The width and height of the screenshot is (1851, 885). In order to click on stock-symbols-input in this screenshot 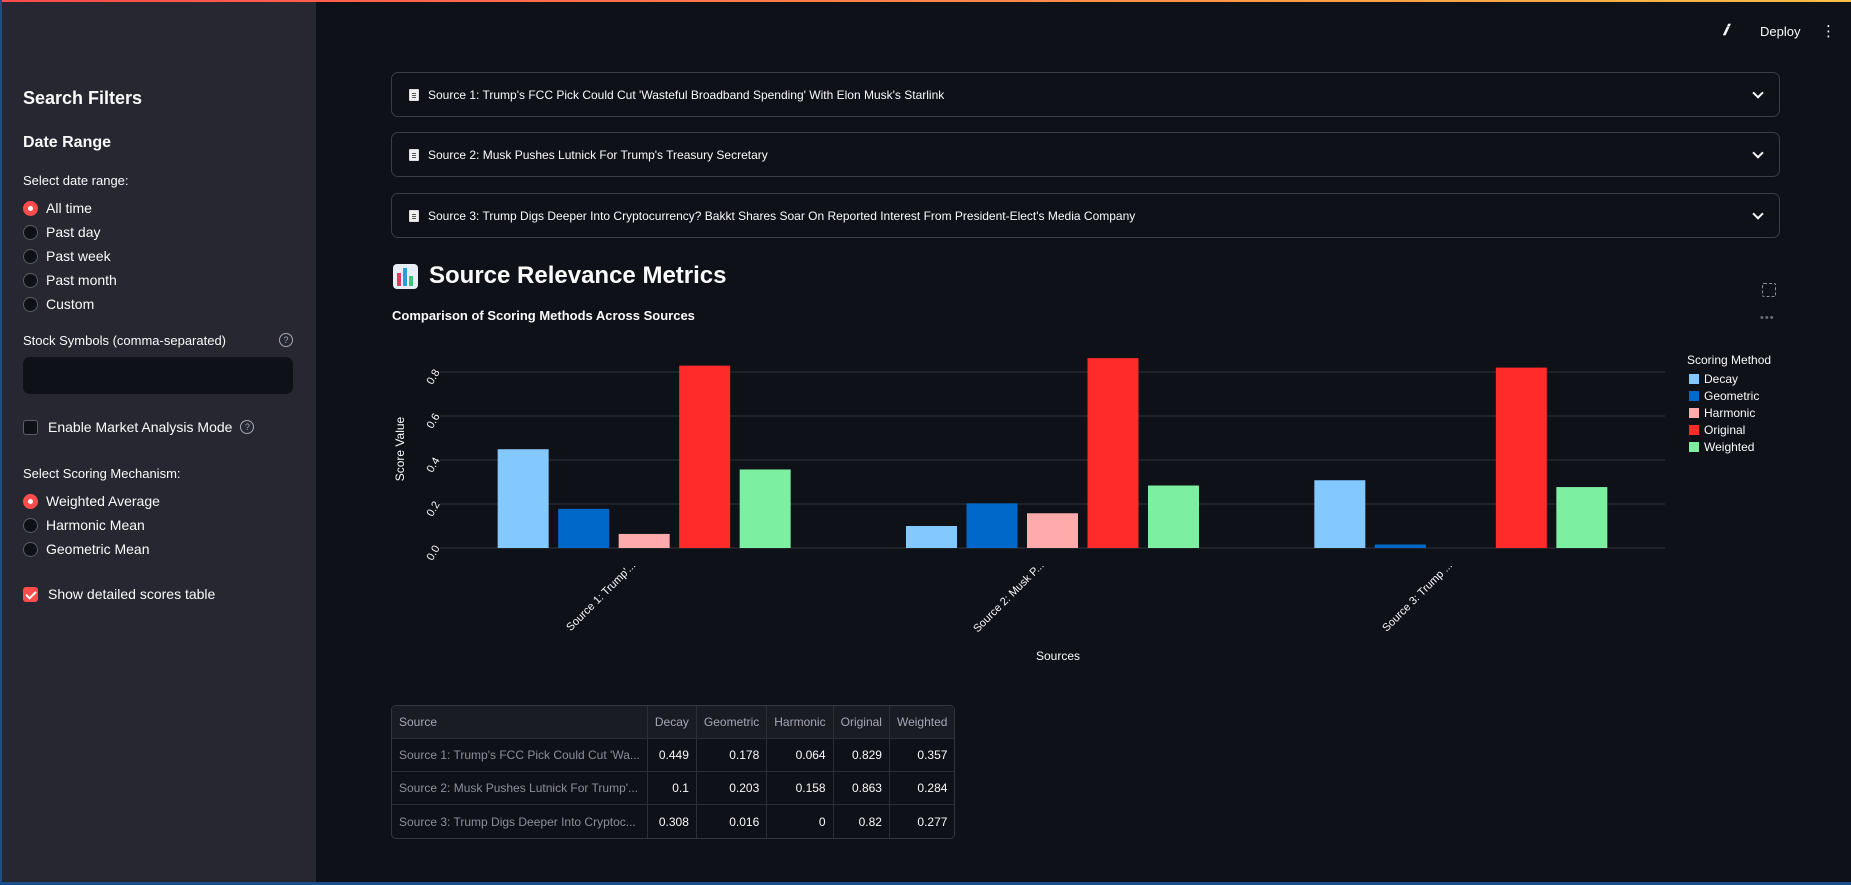, I will do `click(158, 375)`.